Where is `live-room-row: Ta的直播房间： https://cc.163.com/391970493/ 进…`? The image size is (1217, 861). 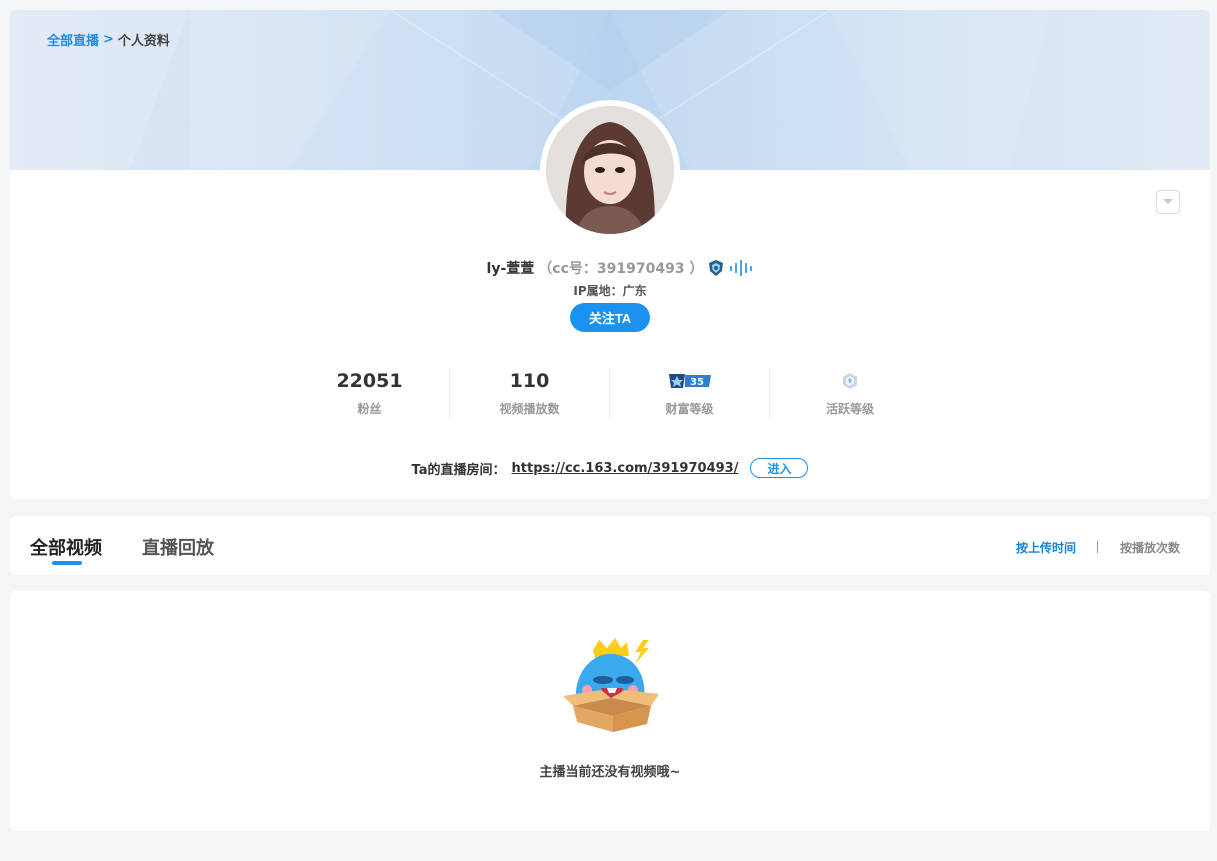 live-room-row: Ta的直播房间： https://cc.163.com/391970493/ 进… is located at coordinates (610, 468).